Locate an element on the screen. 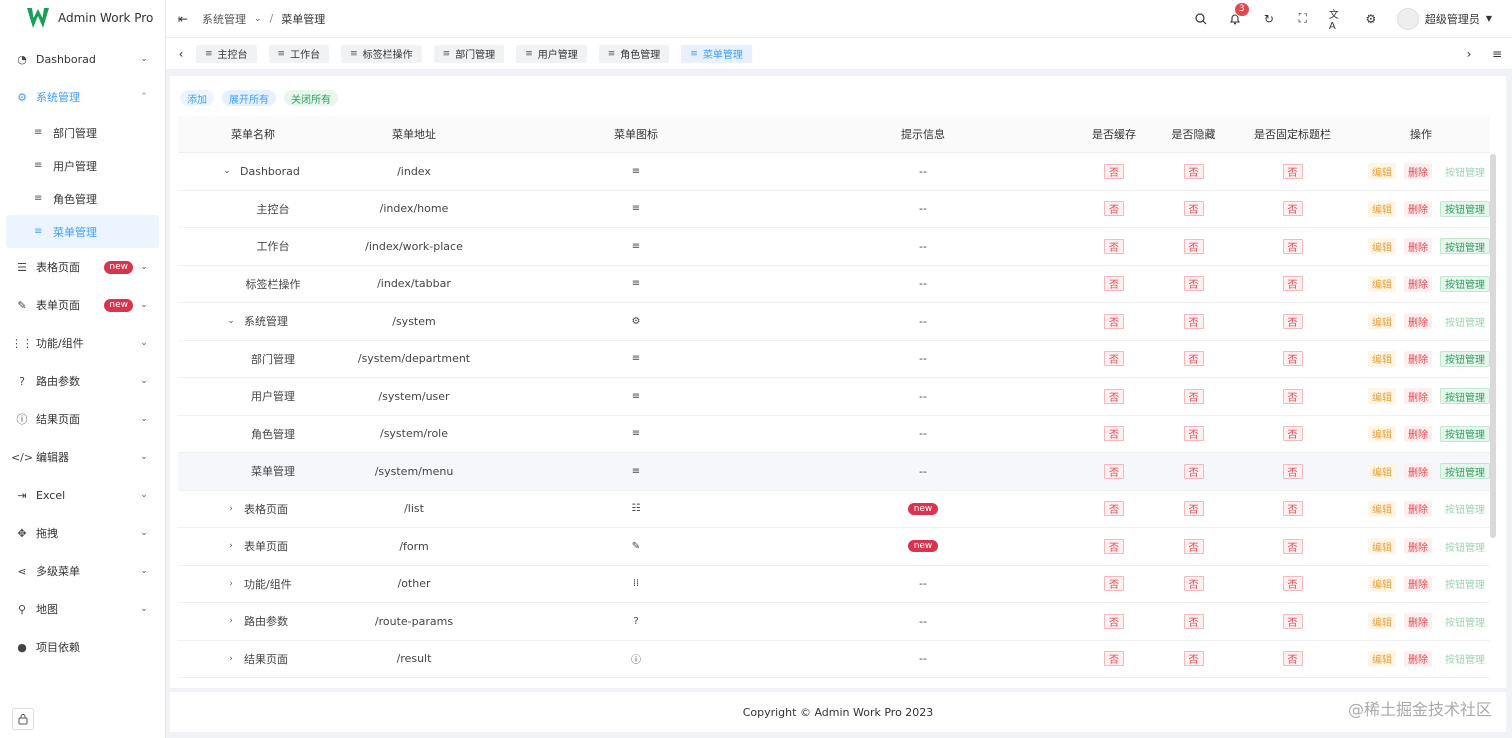 Image resolution: width=1512 pixels, height=738 pixels. tabs-menu-icon: ≡ is located at coordinates (1497, 54).